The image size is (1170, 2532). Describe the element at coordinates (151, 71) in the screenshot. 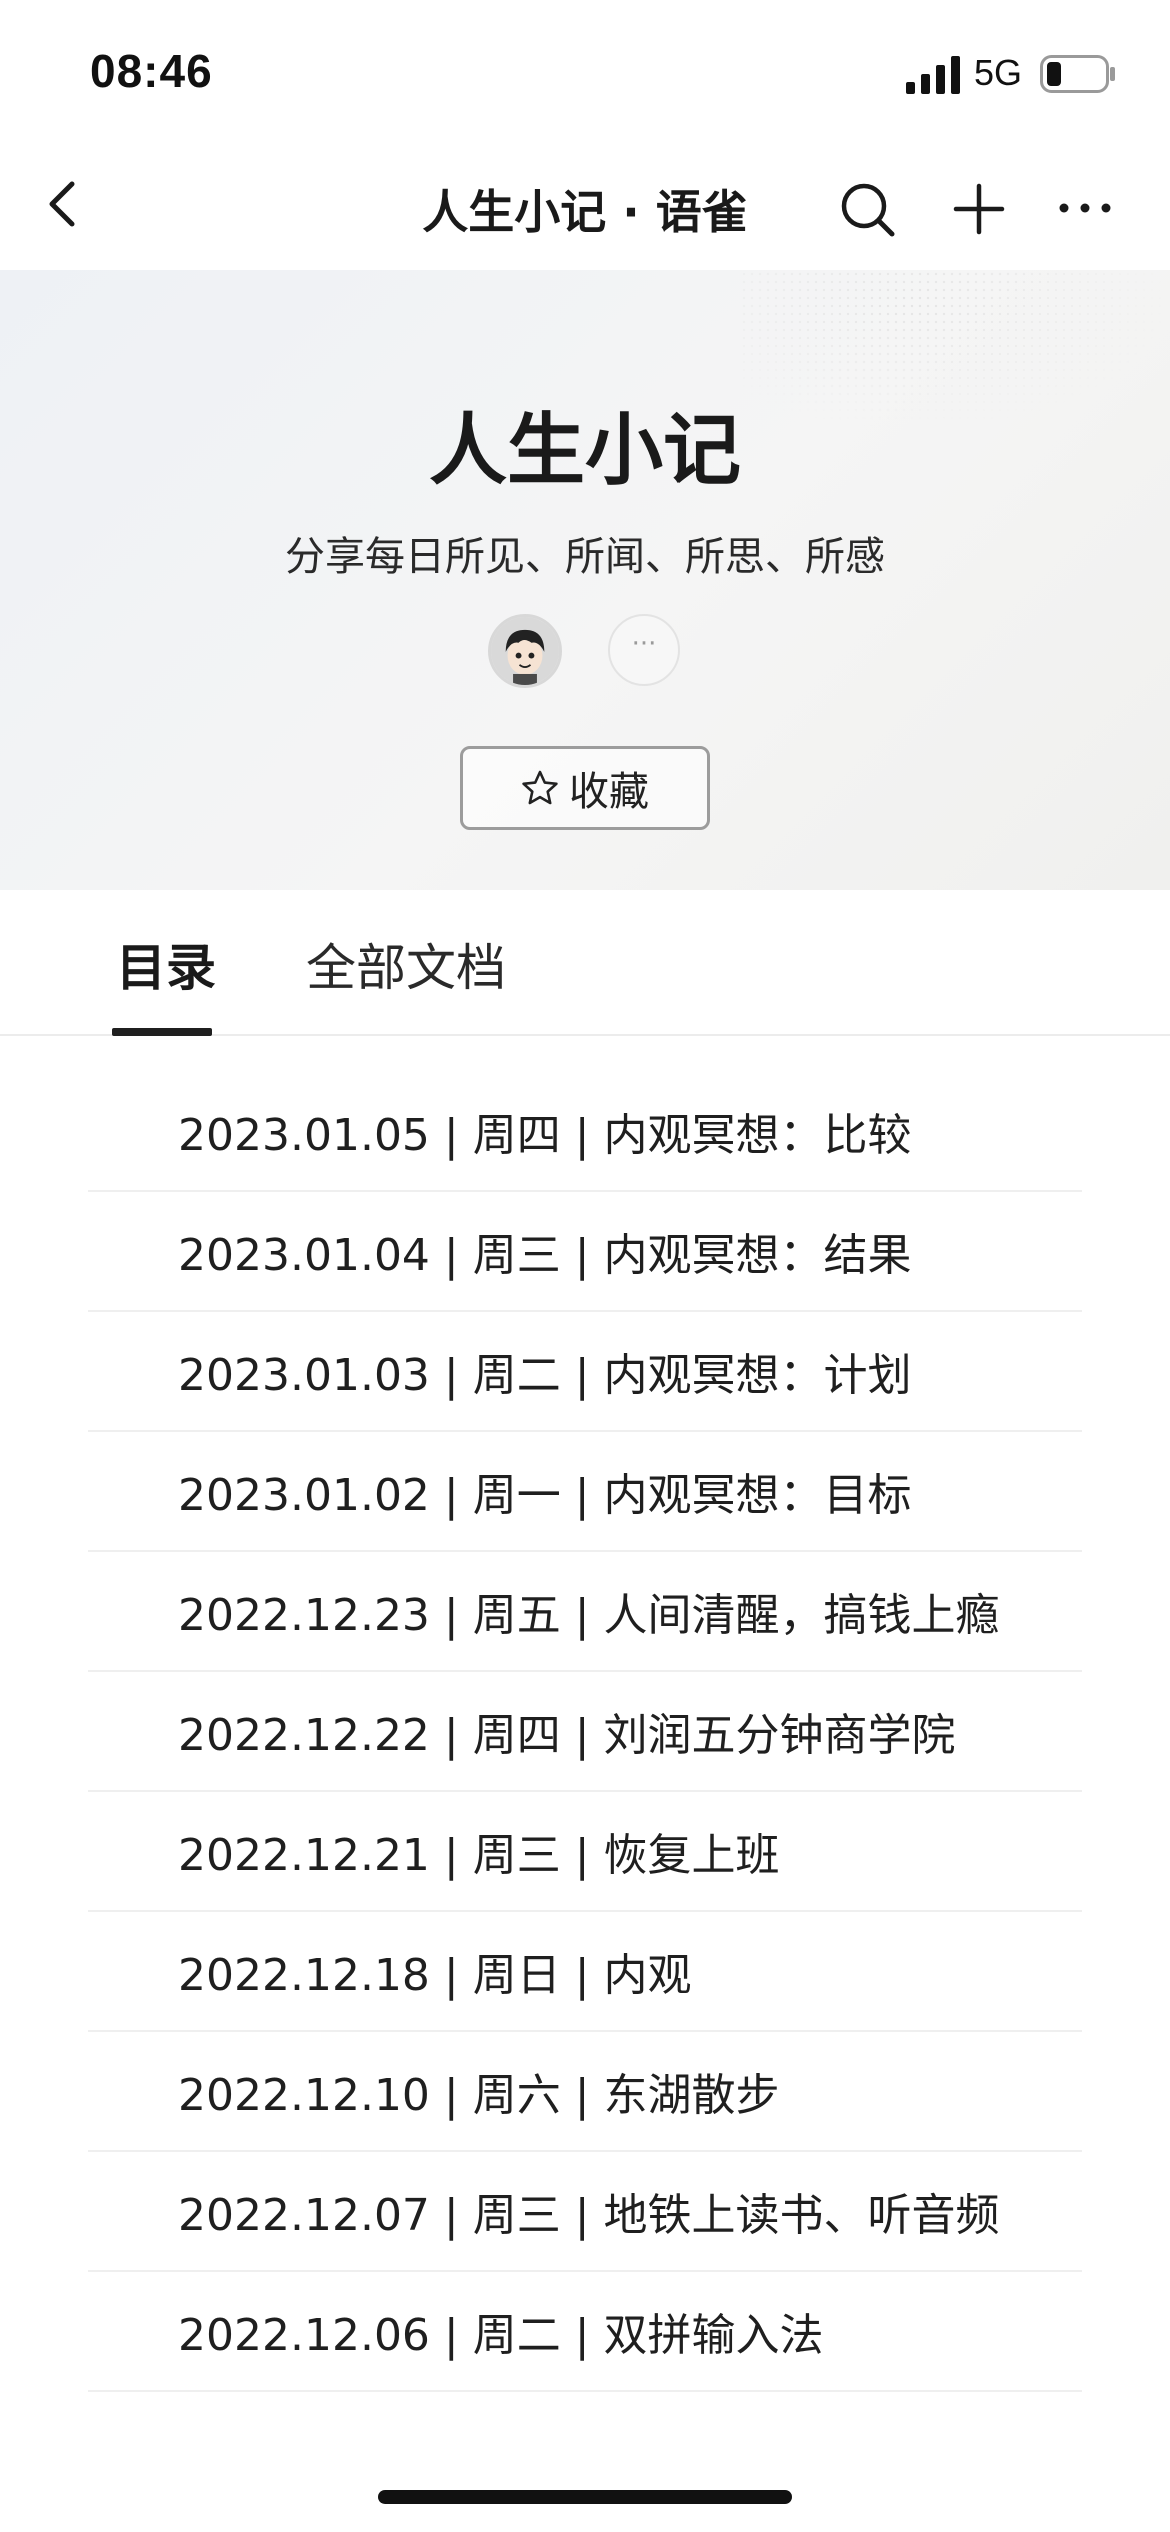

I see `status-time: 08:46` at that location.